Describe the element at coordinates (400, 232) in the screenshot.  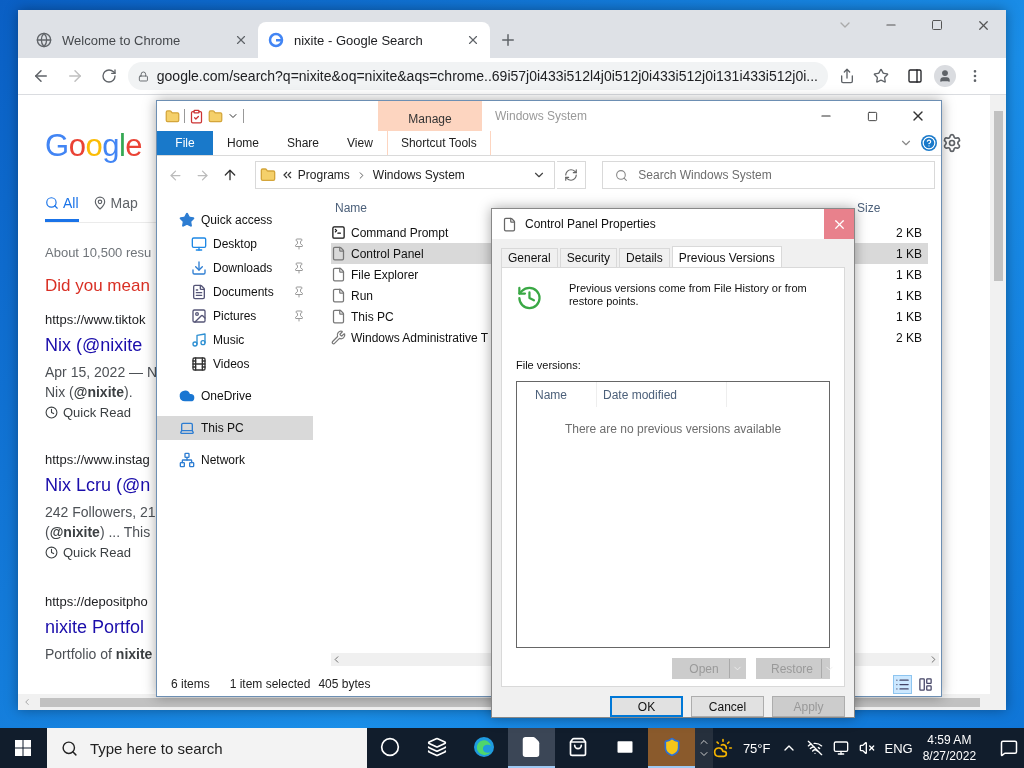
I see `file-name: Command Prompt` at that location.